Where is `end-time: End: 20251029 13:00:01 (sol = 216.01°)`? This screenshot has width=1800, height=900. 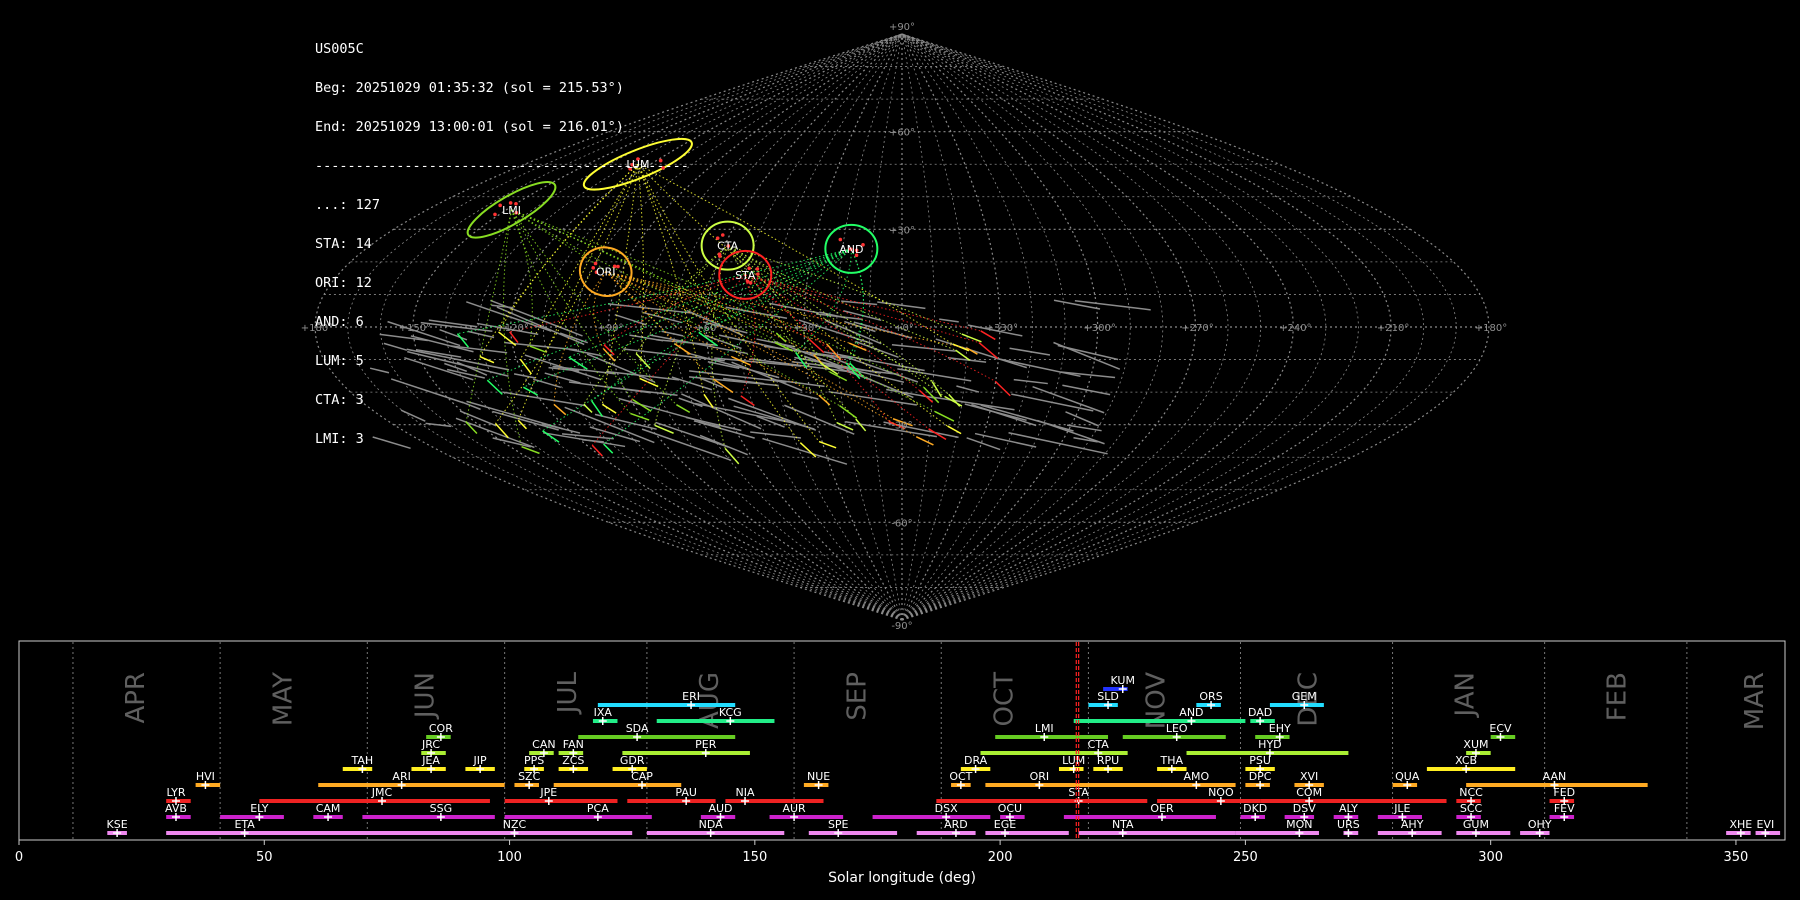
end-time: End: 20251029 13:00:01 (sol = 216.01°) is located at coordinates (469, 127).